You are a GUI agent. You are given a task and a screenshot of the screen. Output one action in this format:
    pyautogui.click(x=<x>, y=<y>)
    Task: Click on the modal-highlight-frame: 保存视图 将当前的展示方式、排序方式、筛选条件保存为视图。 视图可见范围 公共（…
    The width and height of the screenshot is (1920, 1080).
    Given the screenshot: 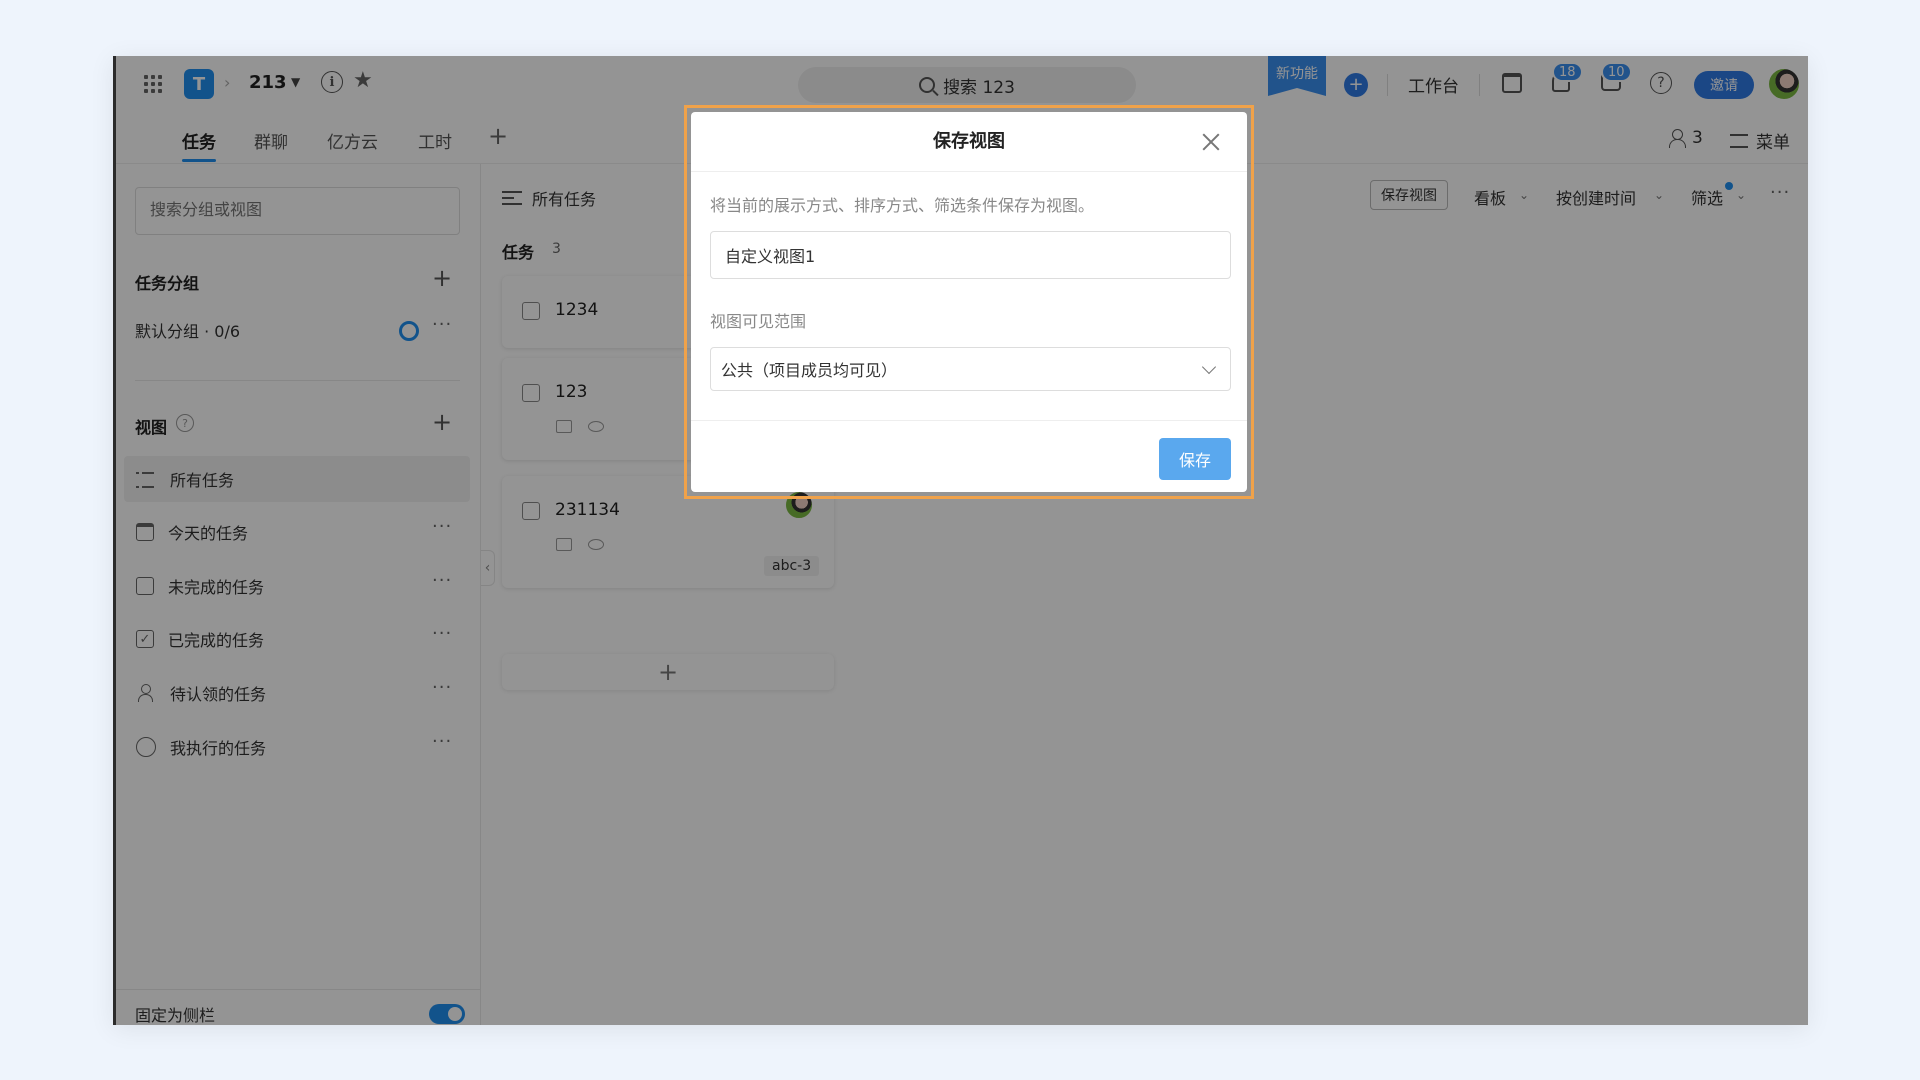 What is the action you would take?
    pyautogui.click(x=969, y=302)
    